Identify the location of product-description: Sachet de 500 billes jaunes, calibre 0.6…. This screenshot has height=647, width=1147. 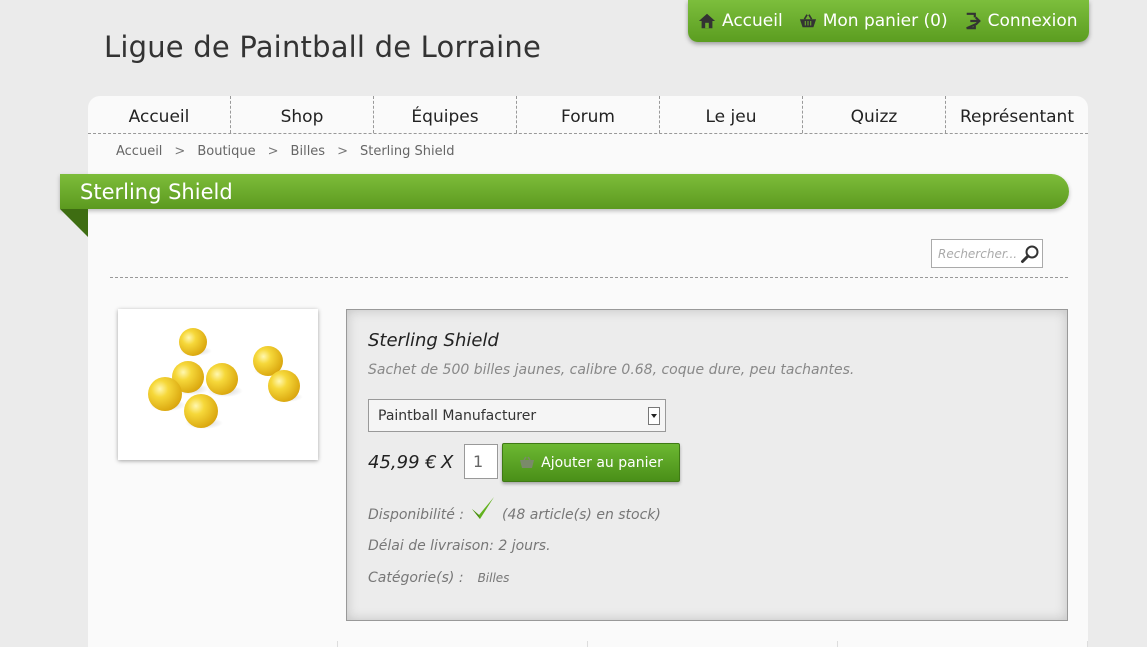
(611, 370).